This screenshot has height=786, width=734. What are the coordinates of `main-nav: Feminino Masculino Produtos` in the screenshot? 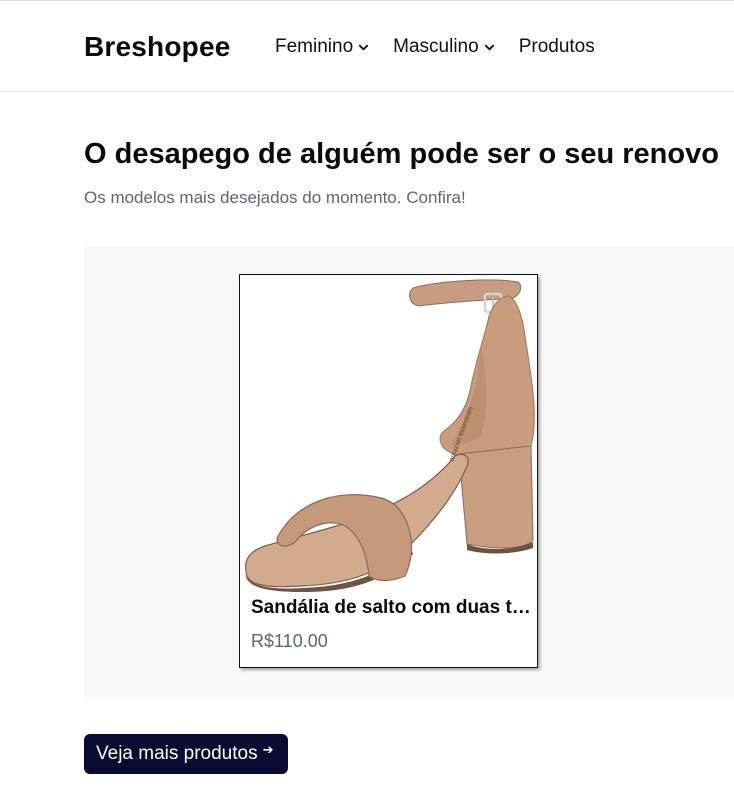 It's located at (447, 47).